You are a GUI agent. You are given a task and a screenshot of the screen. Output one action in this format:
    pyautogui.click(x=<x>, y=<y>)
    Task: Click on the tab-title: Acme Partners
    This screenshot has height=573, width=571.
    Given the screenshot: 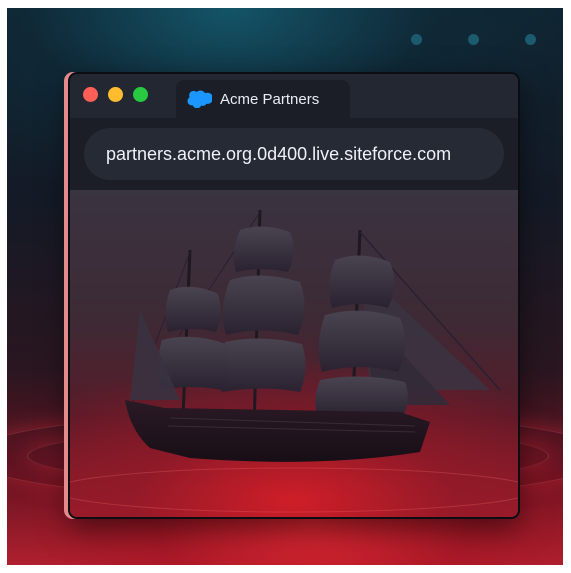 What is the action you would take?
    pyautogui.click(x=270, y=99)
    